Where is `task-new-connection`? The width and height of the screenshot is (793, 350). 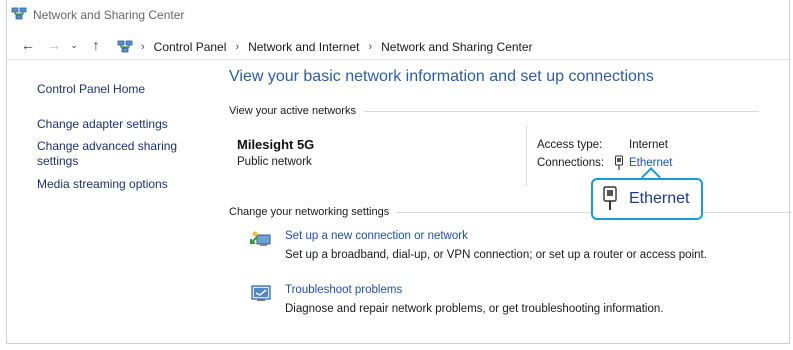
task-new-connection is located at coordinates (261, 240).